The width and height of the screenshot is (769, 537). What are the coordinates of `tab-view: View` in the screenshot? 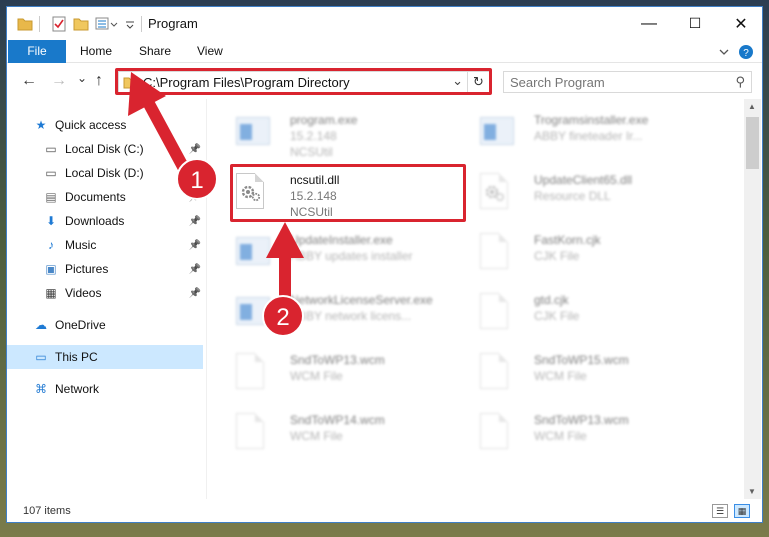 It's located at (210, 51).